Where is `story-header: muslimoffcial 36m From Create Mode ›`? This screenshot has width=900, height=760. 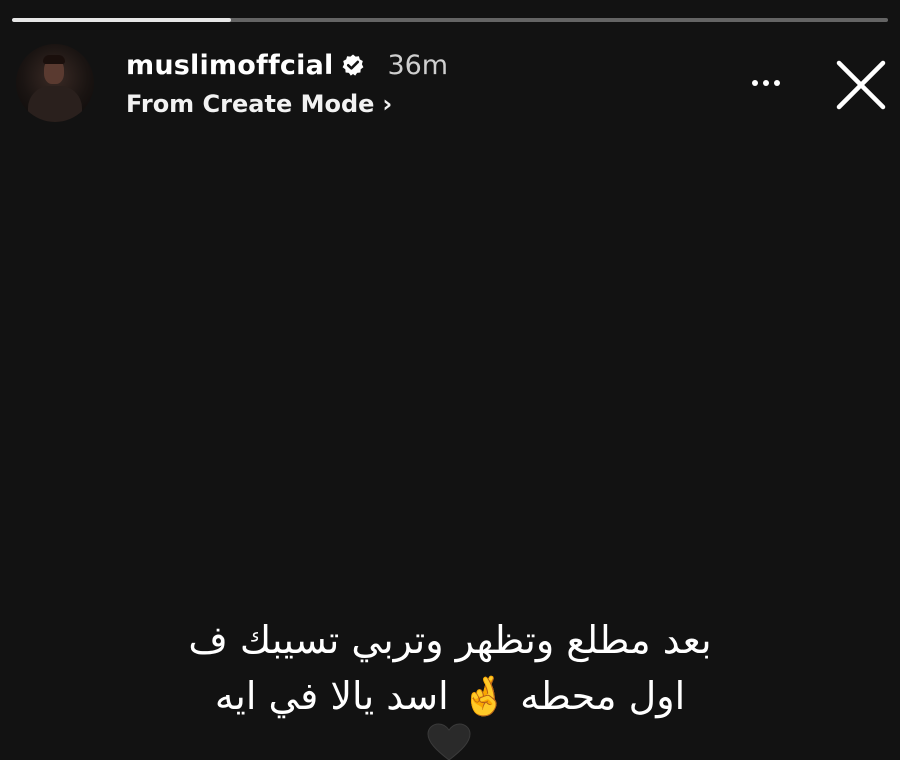 story-header: muslimoffcial 36m From Create Mode › is located at coordinates (452, 84).